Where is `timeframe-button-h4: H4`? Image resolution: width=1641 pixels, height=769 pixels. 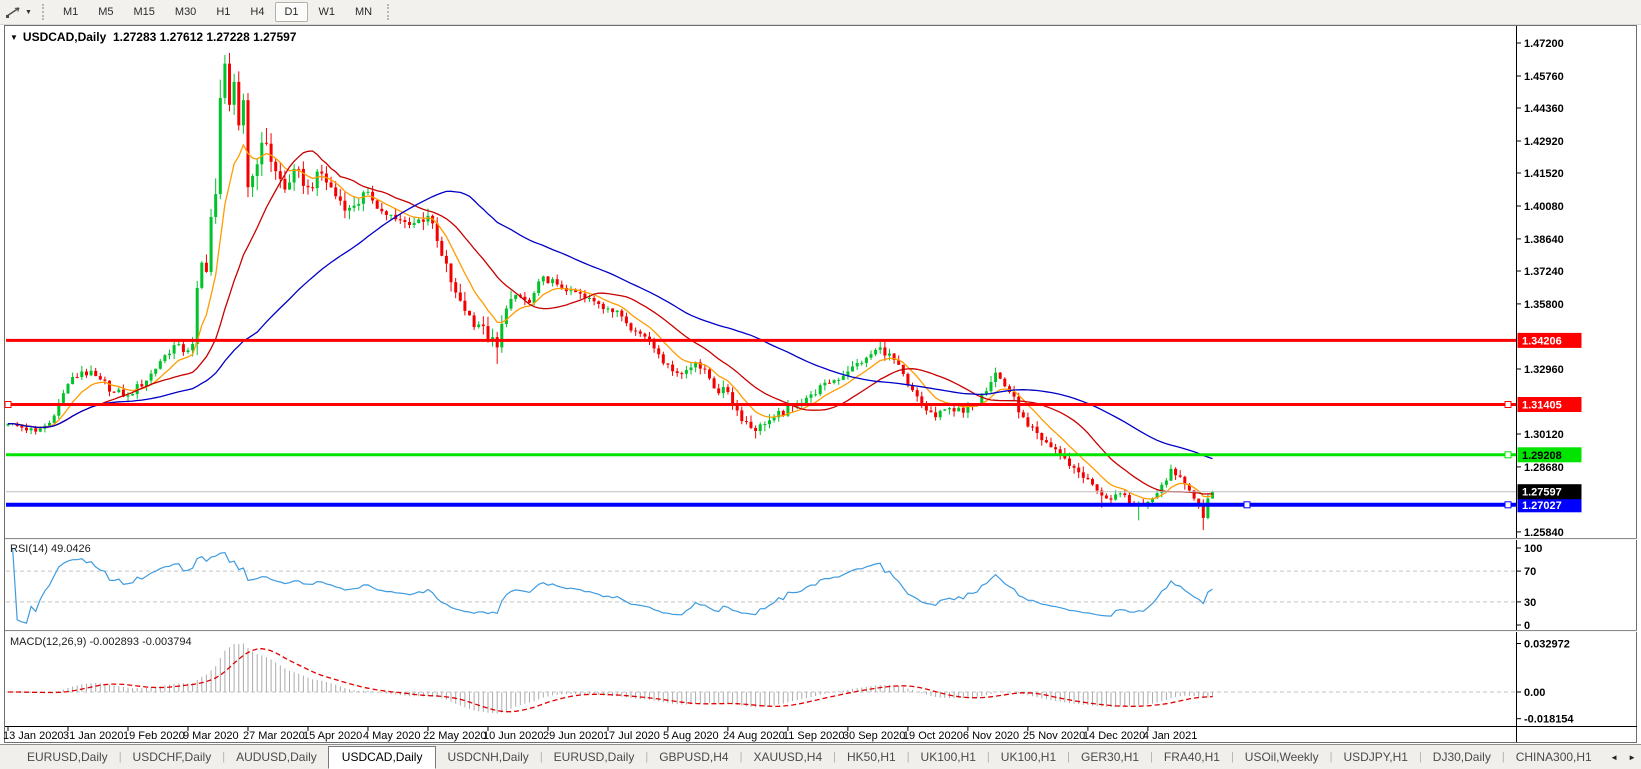 timeframe-button-h4: H4 is located at coordinates (257, 12).